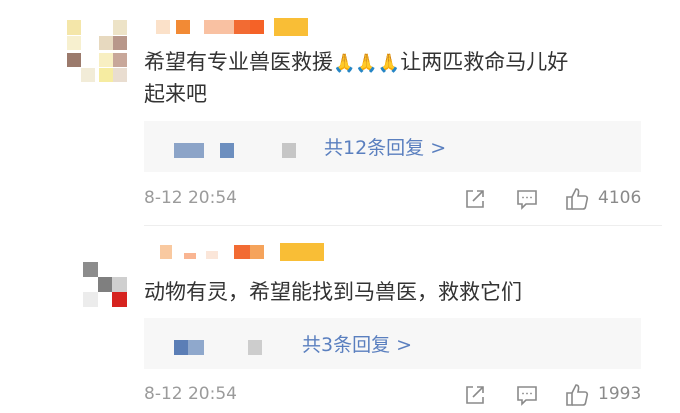 This screenshot has height=413, width=680. I want to click on reply-preview-box: 共12条回复 >, so click(392, 146).